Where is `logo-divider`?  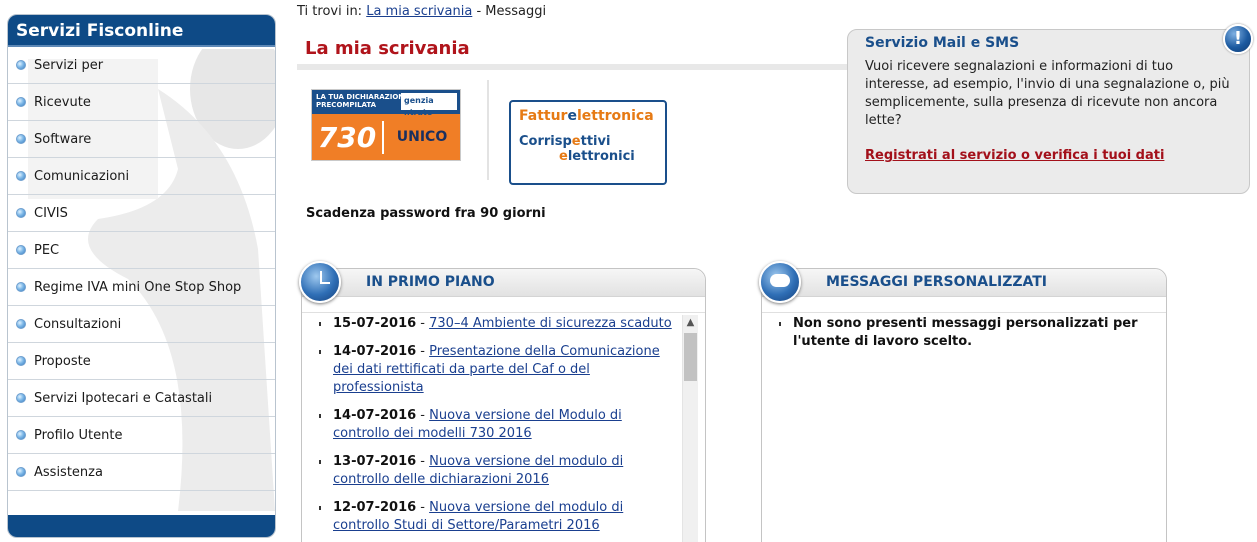
logo-divider is located at coordinates (488, 130).